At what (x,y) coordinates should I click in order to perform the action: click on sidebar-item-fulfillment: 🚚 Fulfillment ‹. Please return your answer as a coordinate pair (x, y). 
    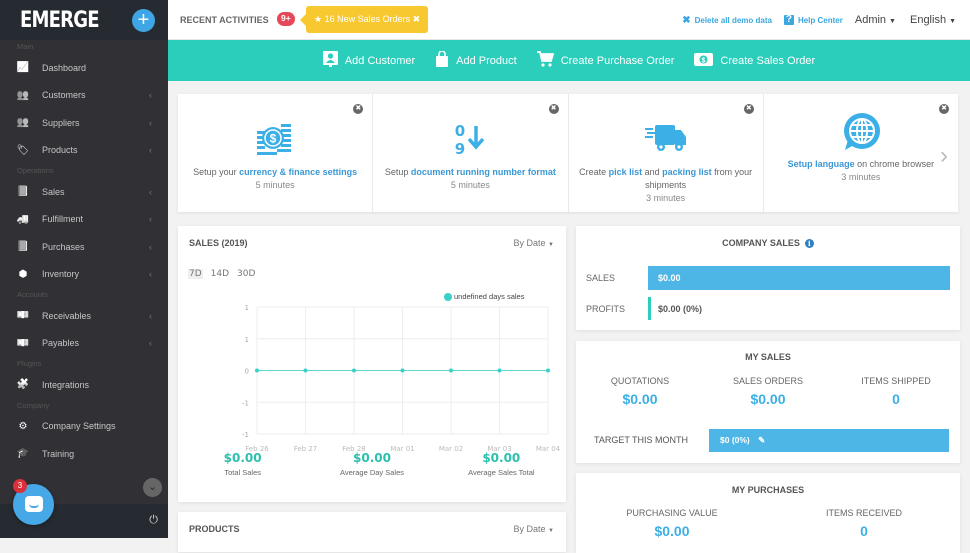
    Looking at the image, I should click on (84, 220).